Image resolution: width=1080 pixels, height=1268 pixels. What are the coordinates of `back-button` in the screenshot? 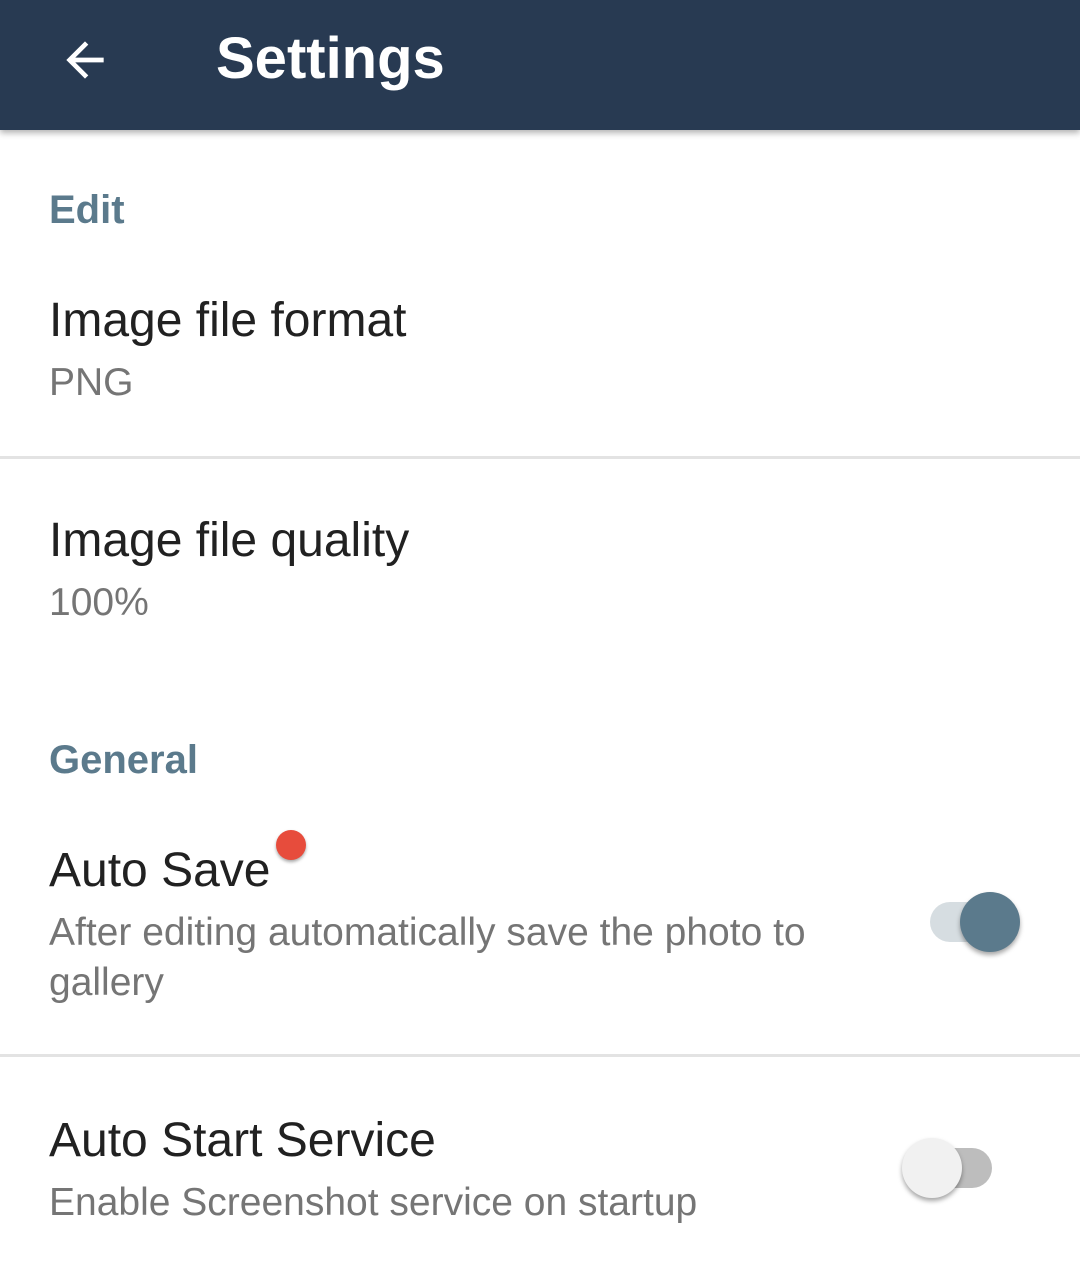 It's located at (85, 60).